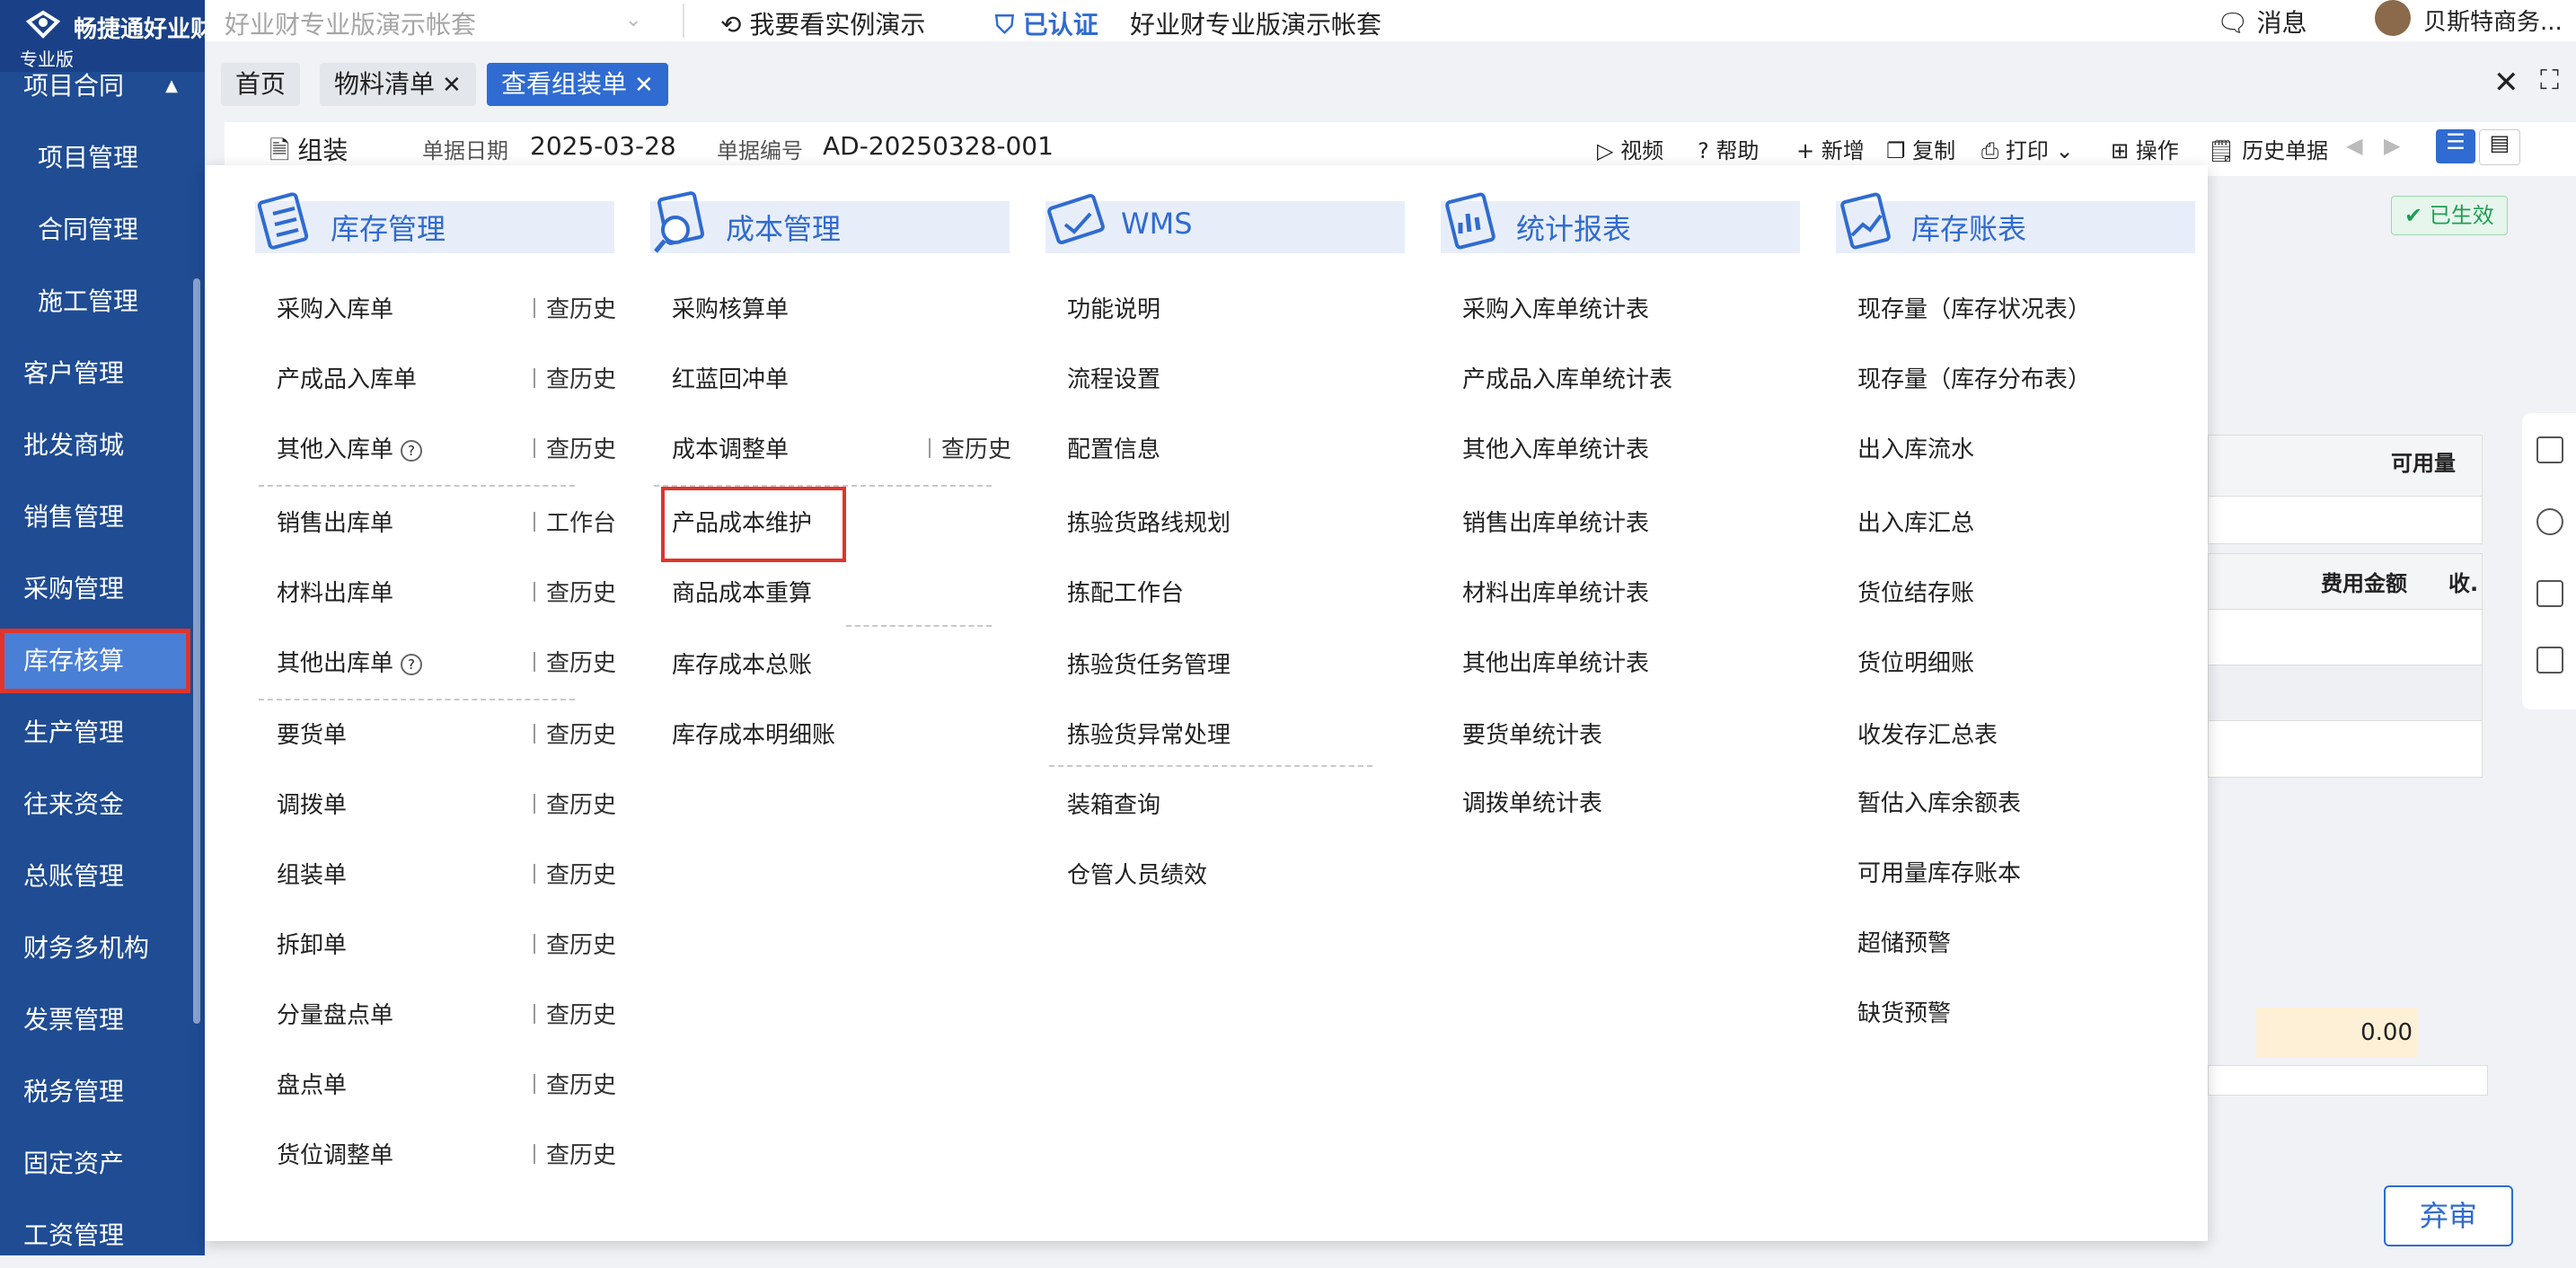  I want to click on menu-item-requisition: 要货单, so click(312, 733).